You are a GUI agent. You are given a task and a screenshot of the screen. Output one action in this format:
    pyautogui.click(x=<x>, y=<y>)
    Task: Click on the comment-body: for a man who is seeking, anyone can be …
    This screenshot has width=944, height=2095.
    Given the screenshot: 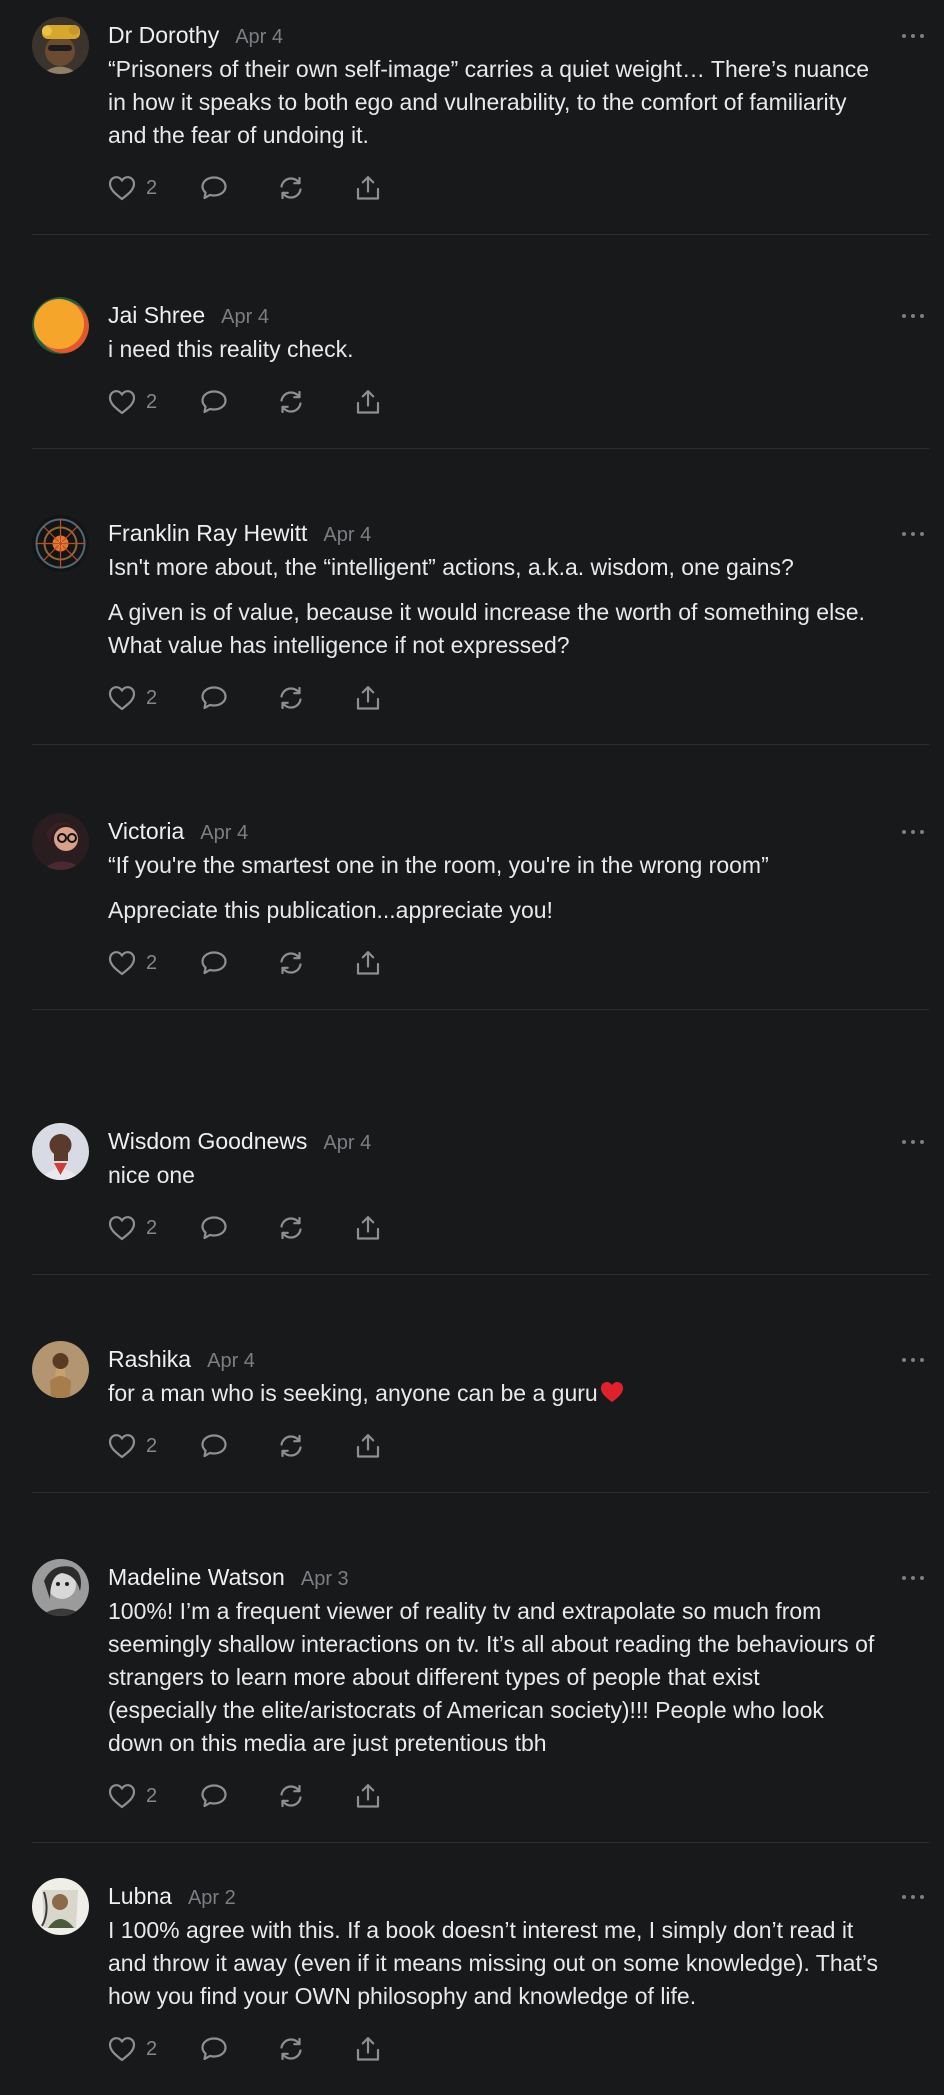 What is the action you would take?
    pyautogui.click(x=518, y=1393)
    